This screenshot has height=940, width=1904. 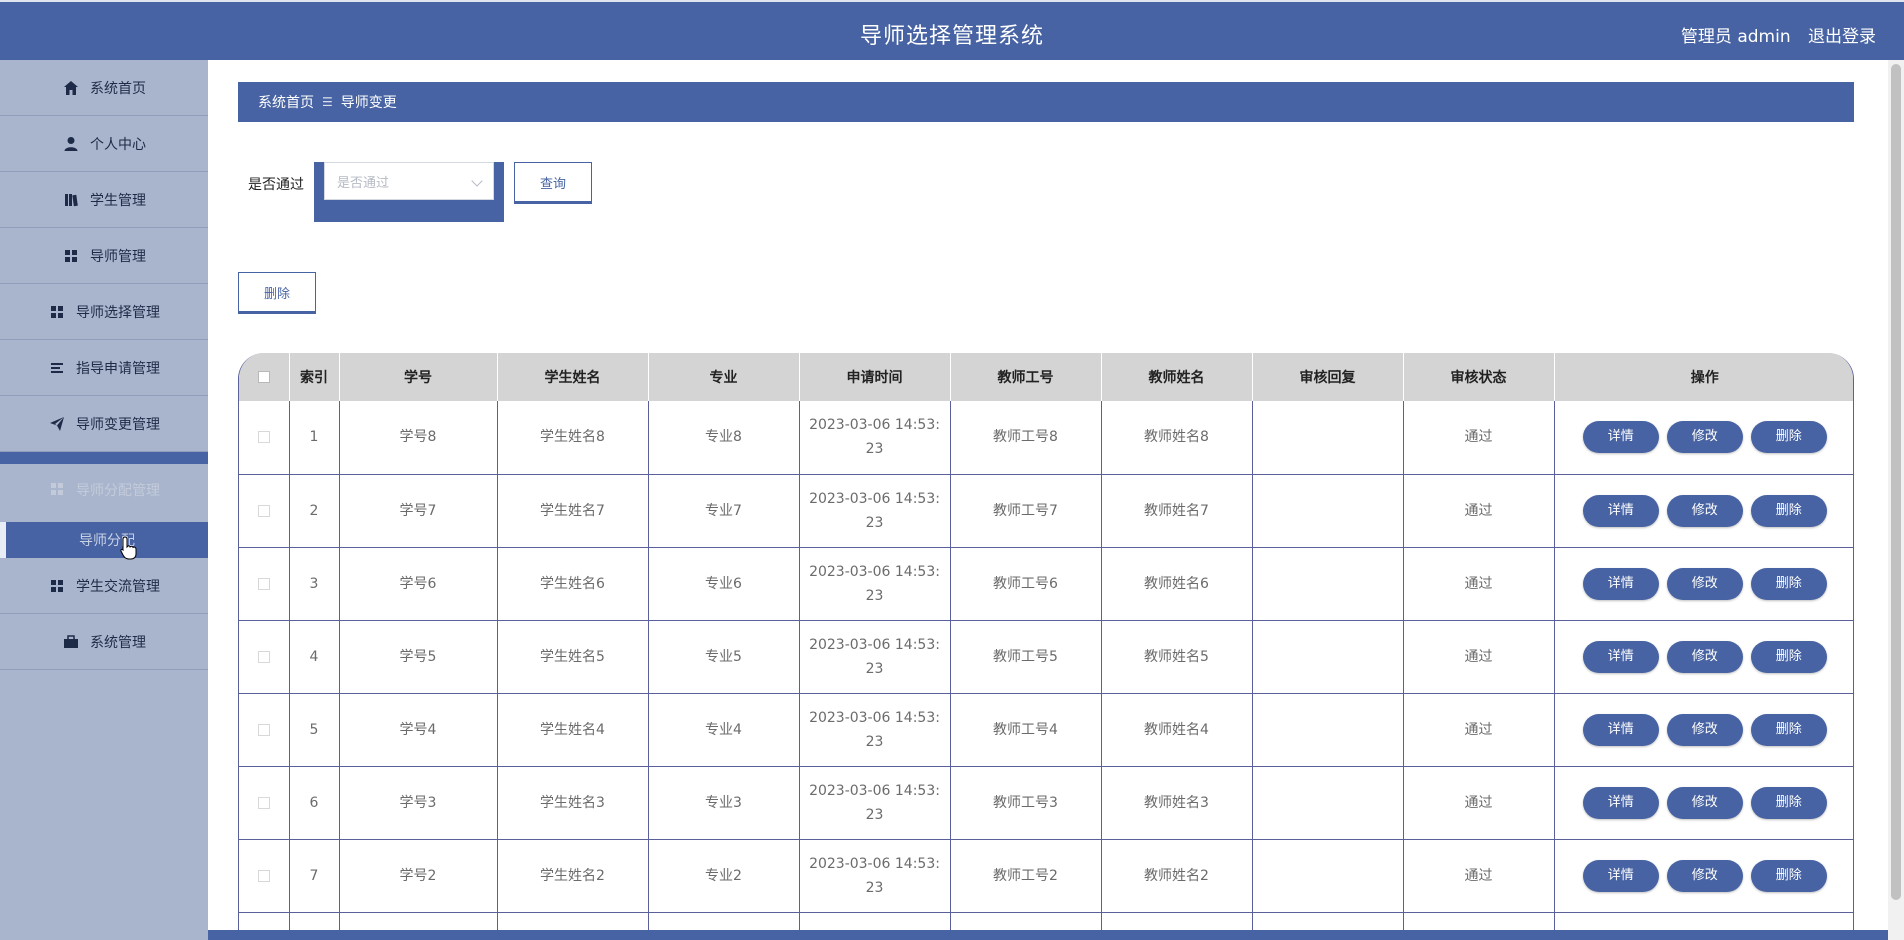 I want to click on sidebar-item-home: 系统首页, so click(x=104, y=88).